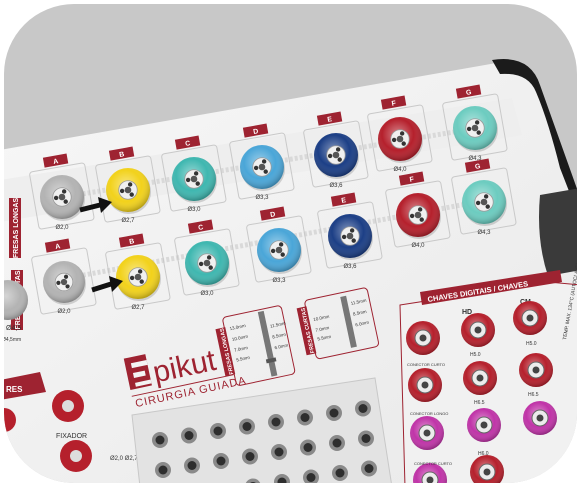 This screenshot has width=581, height=487. I want to click on svg-text: FRESAS LONGAS, so click(16, 228).